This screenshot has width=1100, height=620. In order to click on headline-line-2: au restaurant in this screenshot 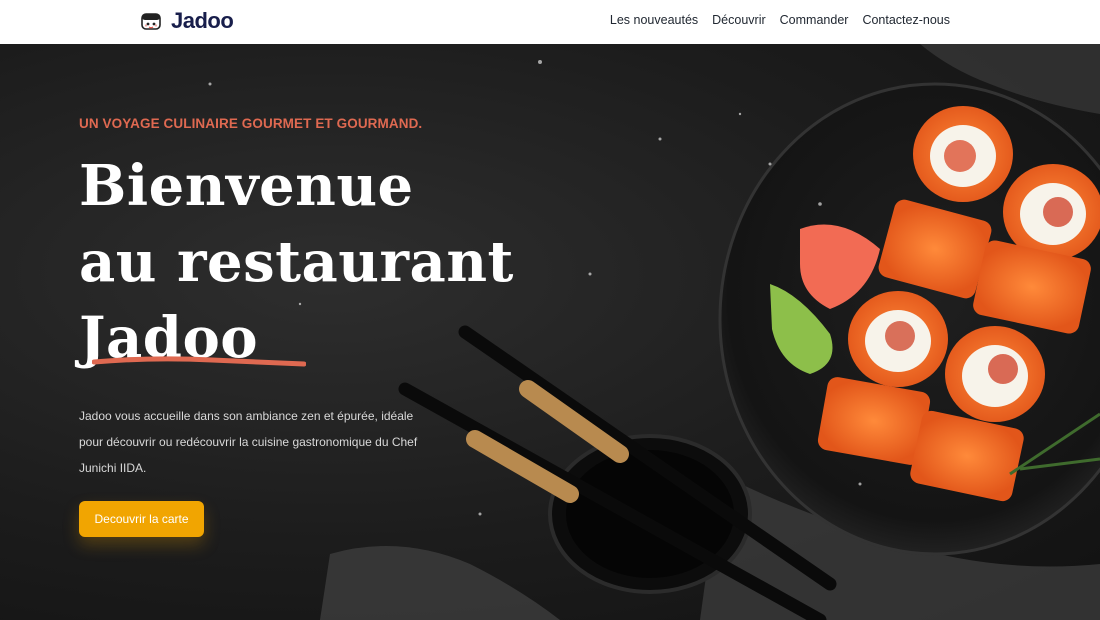, I will do `click(296, 262)`.